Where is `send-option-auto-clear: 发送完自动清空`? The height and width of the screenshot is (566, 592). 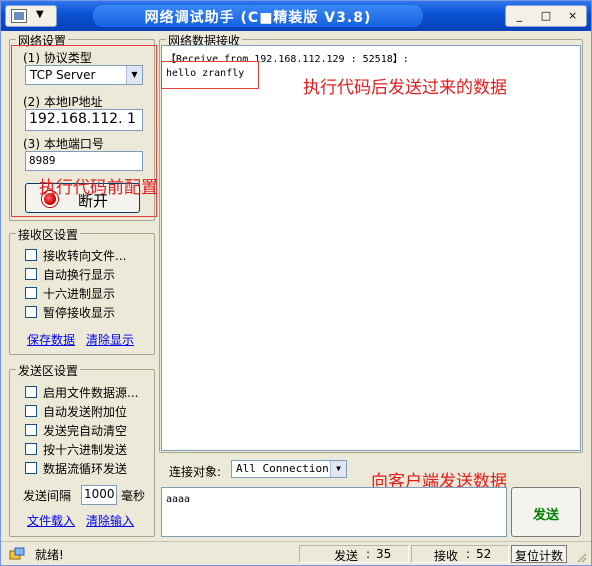 send-option-auto-clear: 发送完自动清空 is located at coordinates (76, 430).